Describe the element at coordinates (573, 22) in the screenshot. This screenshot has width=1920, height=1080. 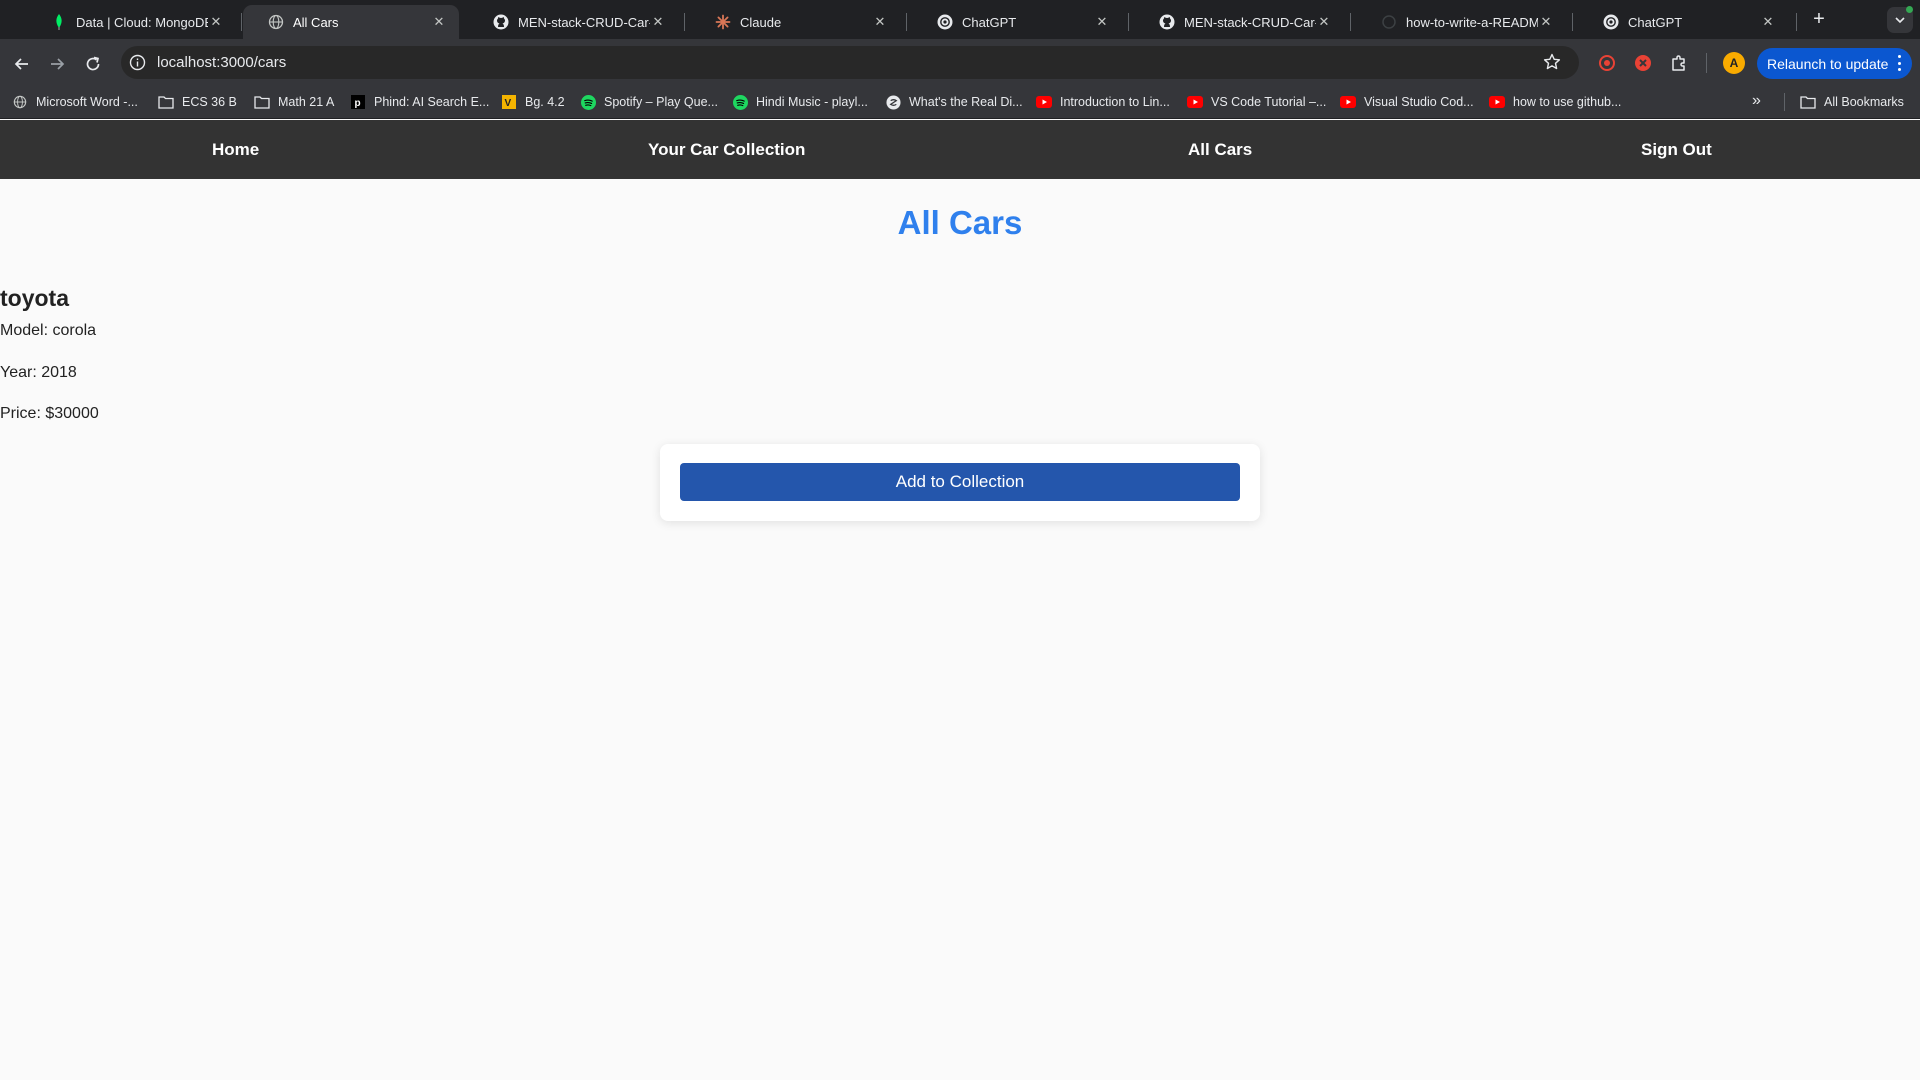
I see `tab-github-crud: MEN-stack-CRUD-Car-App ✕` at that location.